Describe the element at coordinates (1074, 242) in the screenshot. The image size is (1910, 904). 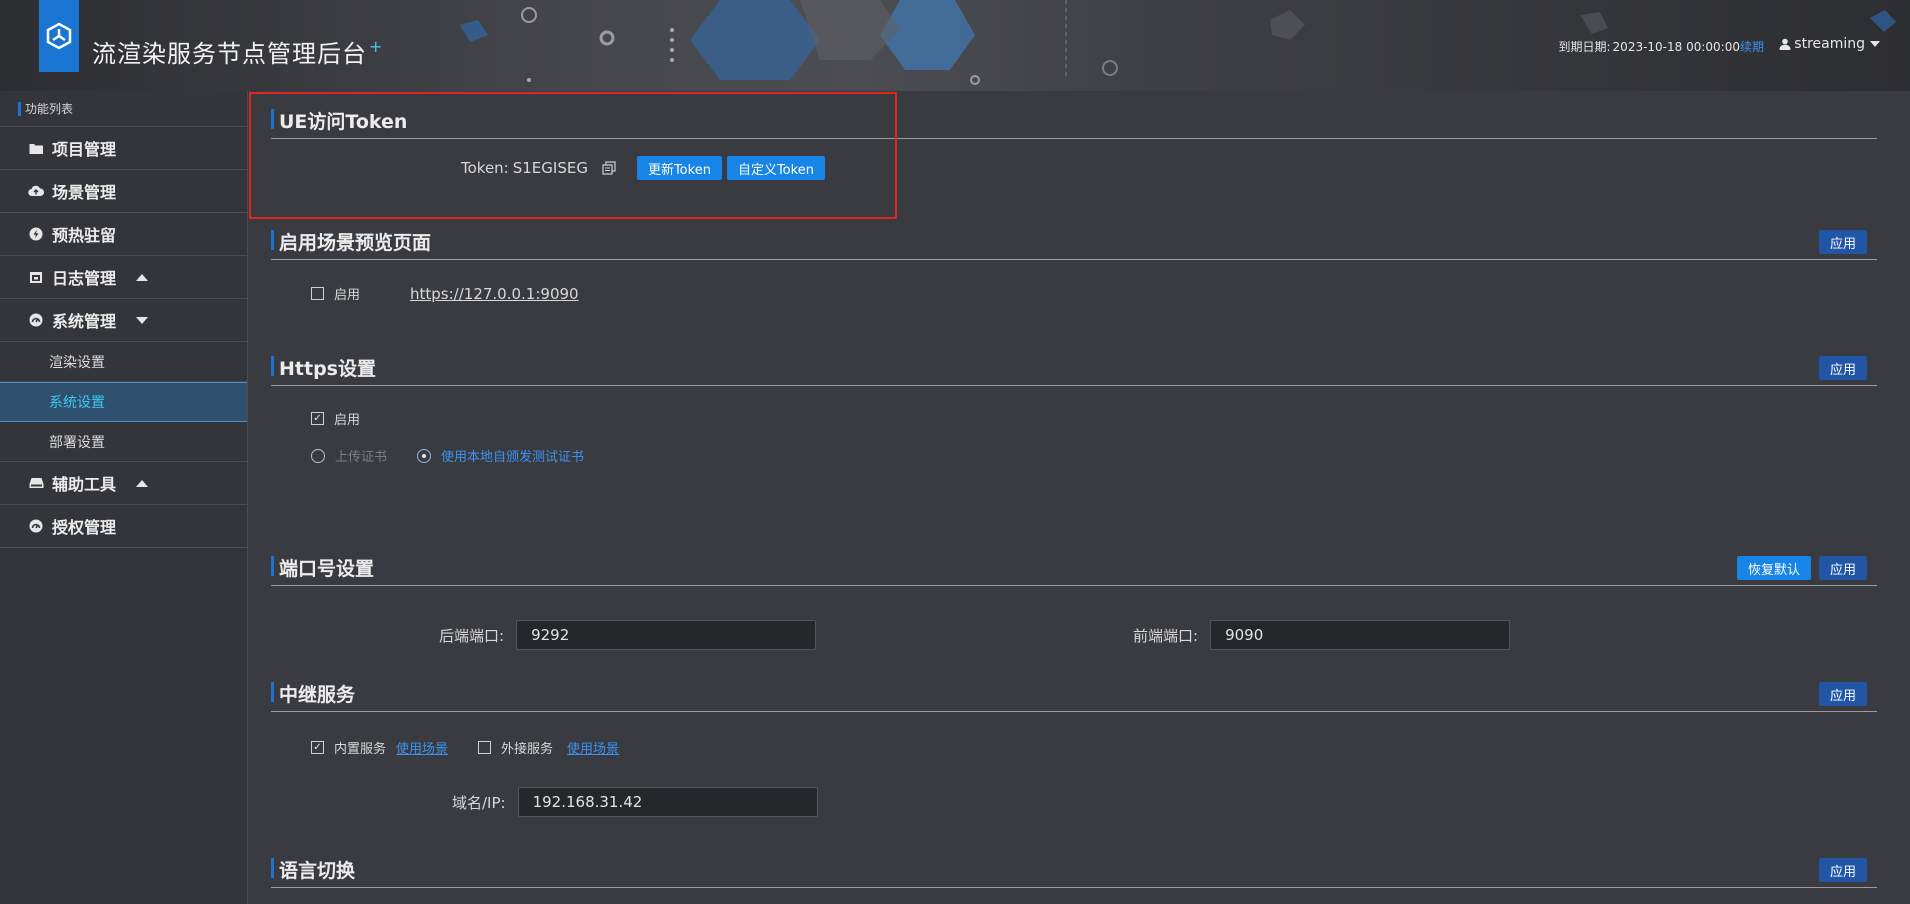
I see `section-header: 启用场景预览页面 应用` at that location.